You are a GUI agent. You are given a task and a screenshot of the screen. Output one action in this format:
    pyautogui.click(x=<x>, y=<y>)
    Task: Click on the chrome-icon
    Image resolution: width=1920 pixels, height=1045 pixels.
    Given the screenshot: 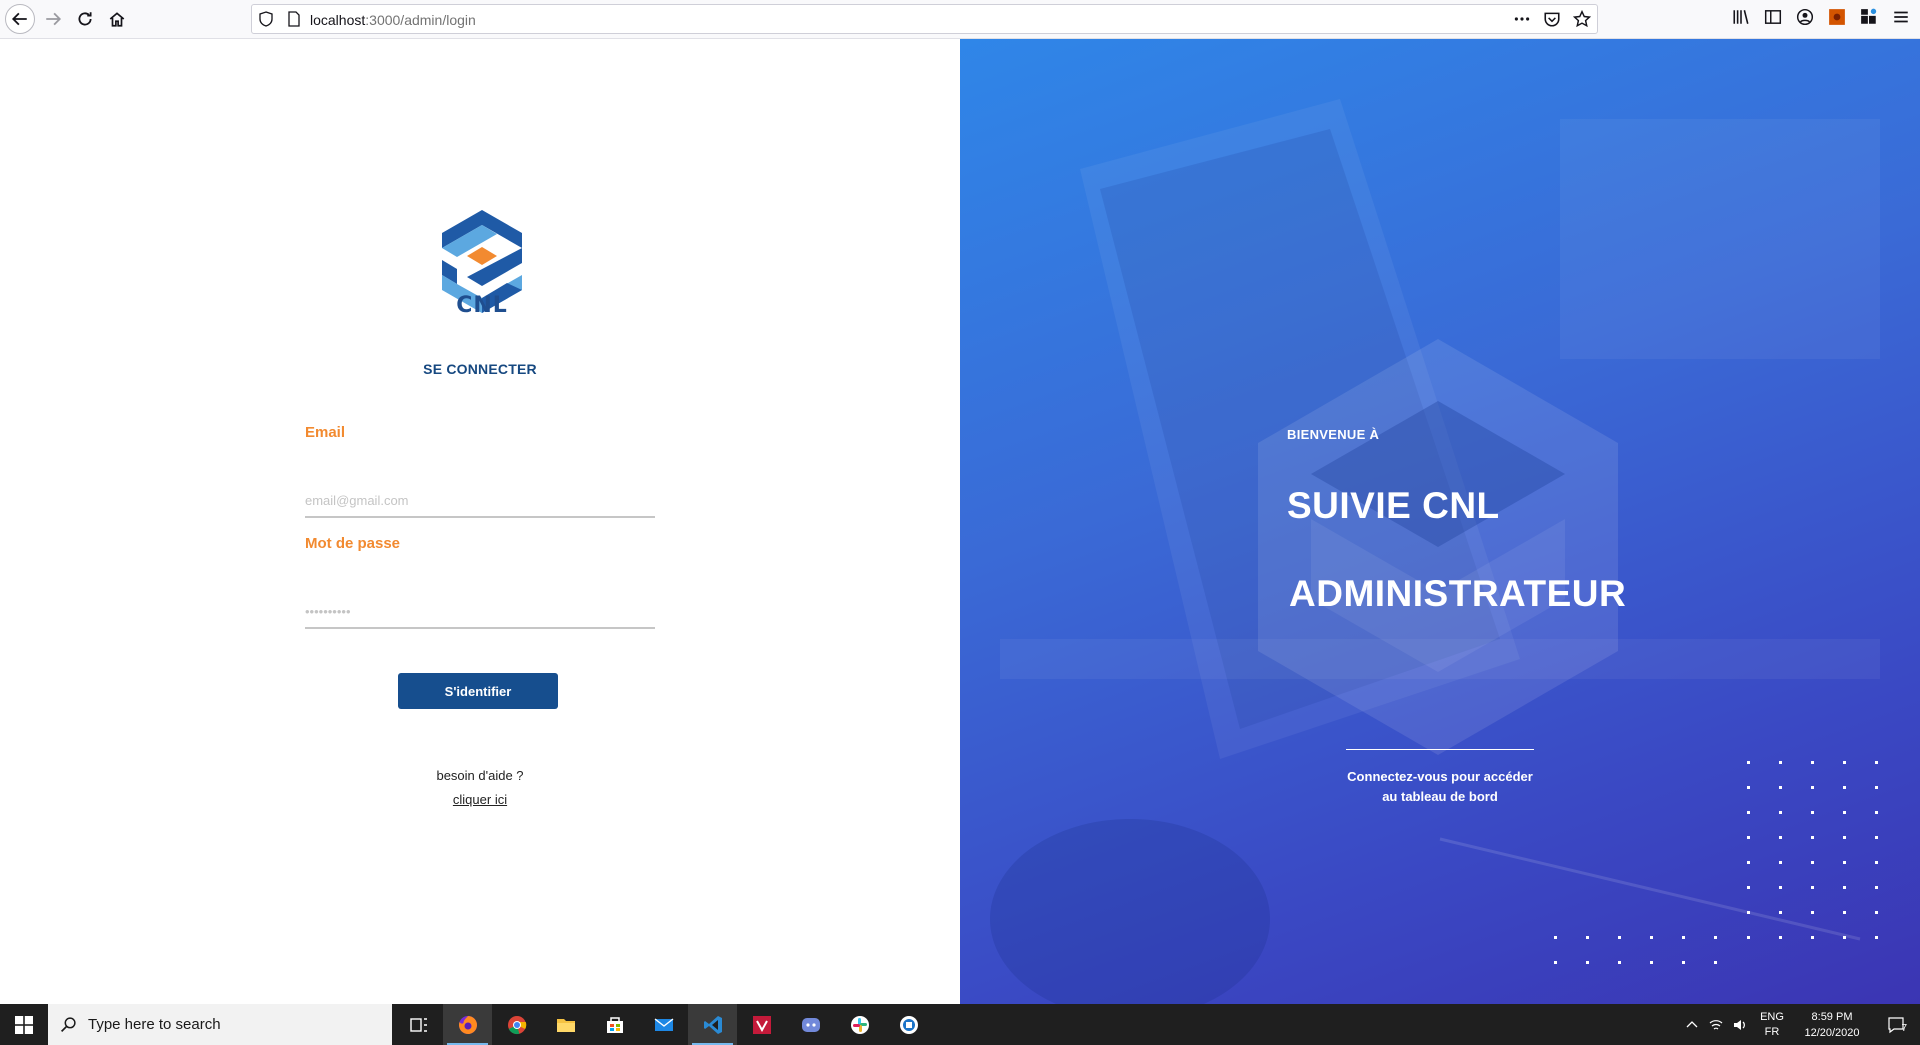 What is the action you would take?
    pyautogui.click(x=516, y=1024)
    